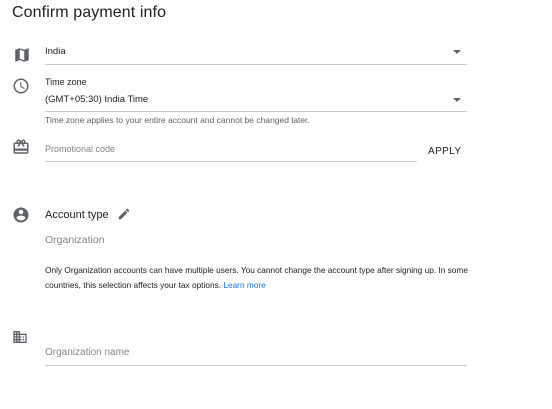 The image size is (552, 409). What do you see at coordinates (457, 100) in the screenshot?
I see `timezone-dropdown-arrow-icon` at bounding box center [457, 100].